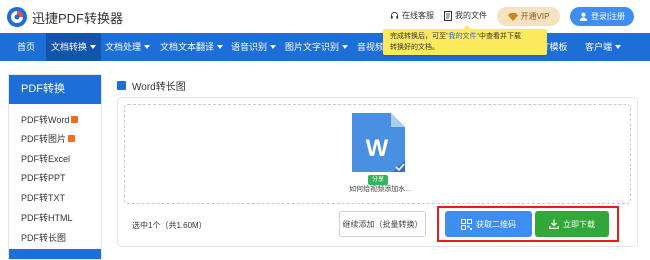  Describe the element at coordinates (418, 36) in the screenshot. I see `tooltip-text: 完成转换后，可至` at that location.